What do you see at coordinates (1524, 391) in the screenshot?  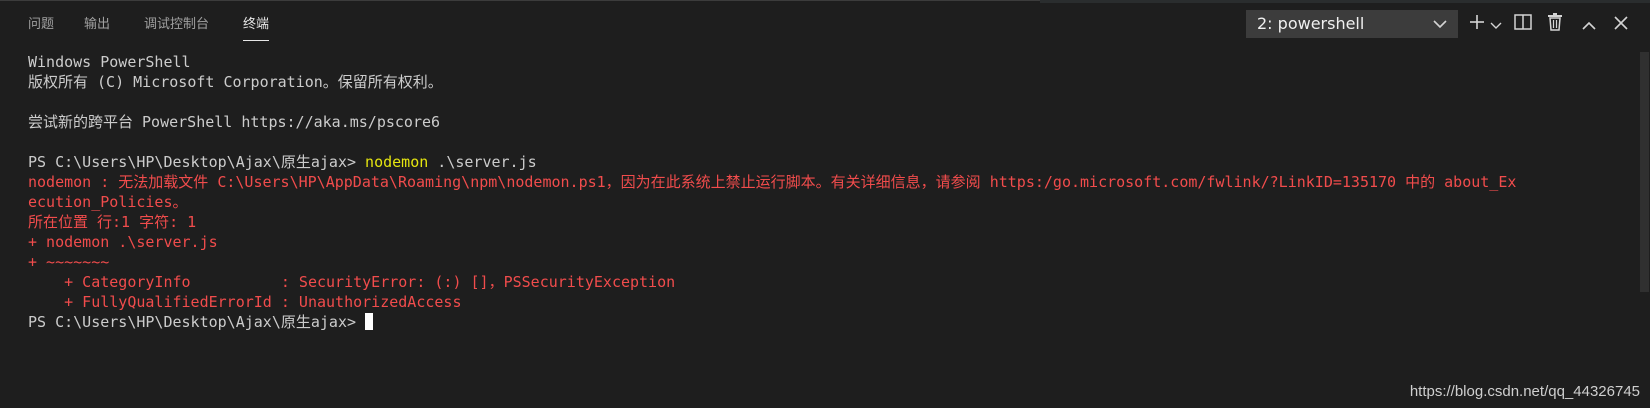 I see `watermark-text: https://blog.csdn.net/qq_44326745` at bounding box center [1524, 391].